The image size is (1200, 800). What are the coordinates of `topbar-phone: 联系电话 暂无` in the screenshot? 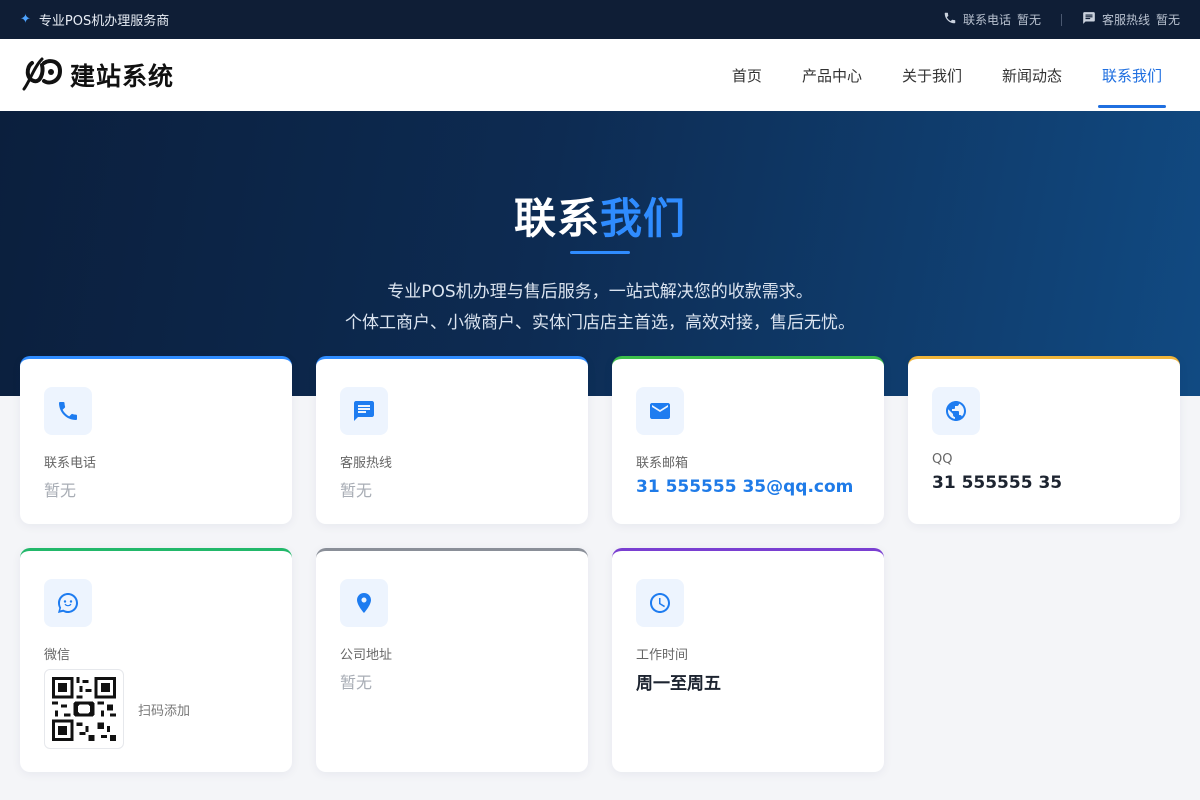 It's located at (992, 19).